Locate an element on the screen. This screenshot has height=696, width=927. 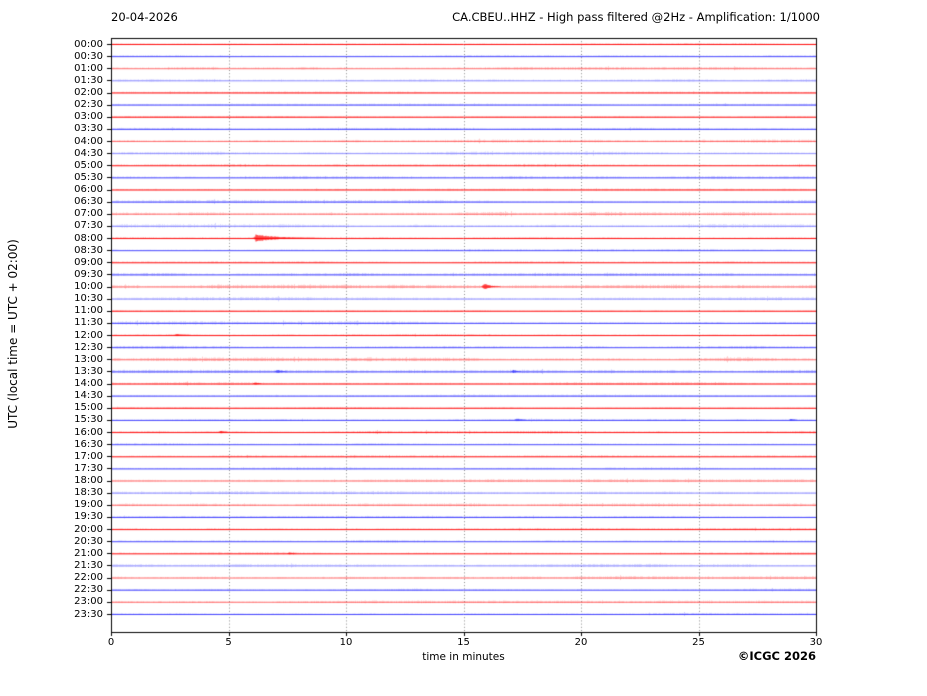
y-tick-label: 16:30 is located at coordinates (88, 444).